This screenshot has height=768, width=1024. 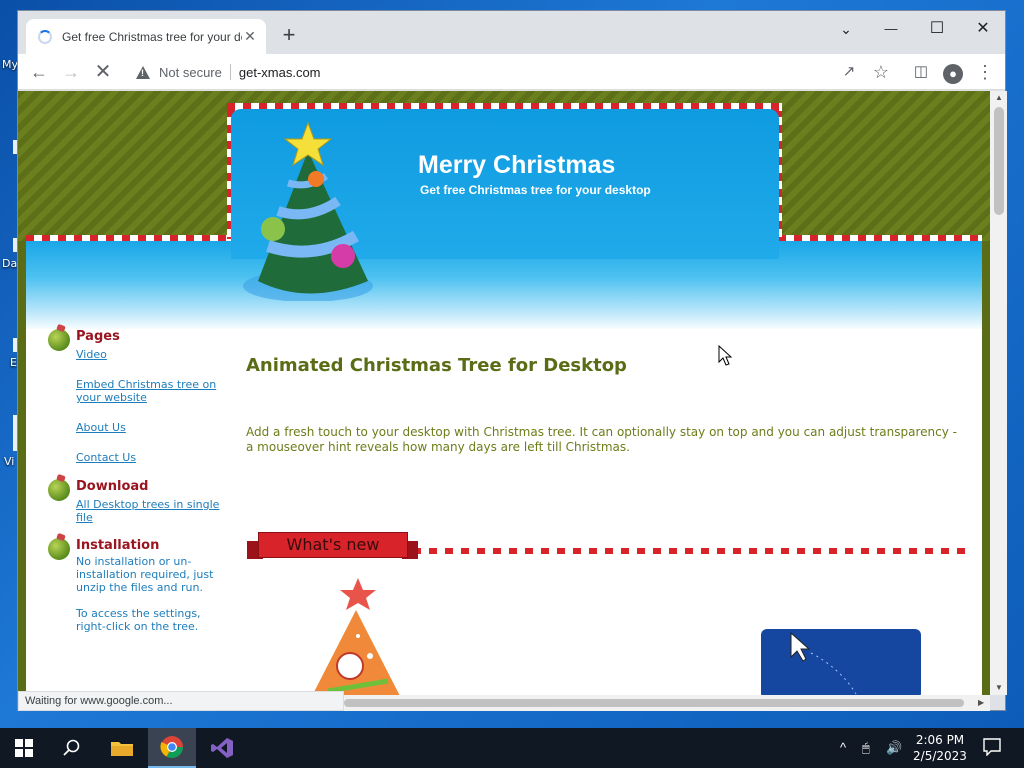 I want to click on close-tab-icon: ✕, so click(x=250, y=36).